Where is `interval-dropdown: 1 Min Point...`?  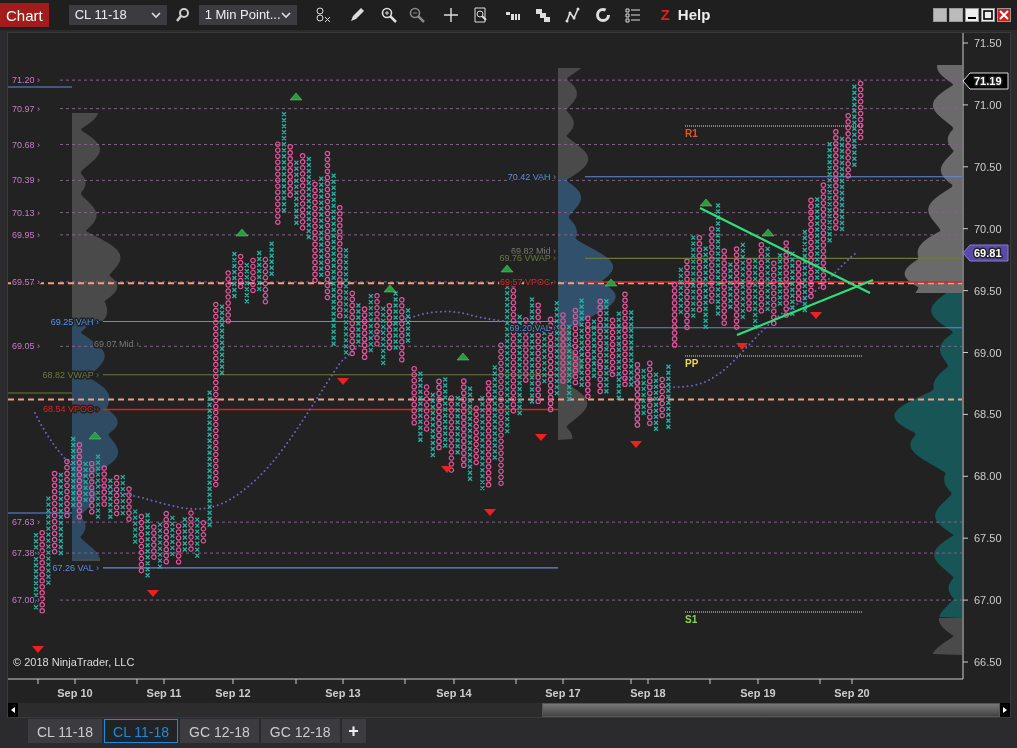 interval-dropdown: 1 Min Point... is located at coordinates (247, 15).